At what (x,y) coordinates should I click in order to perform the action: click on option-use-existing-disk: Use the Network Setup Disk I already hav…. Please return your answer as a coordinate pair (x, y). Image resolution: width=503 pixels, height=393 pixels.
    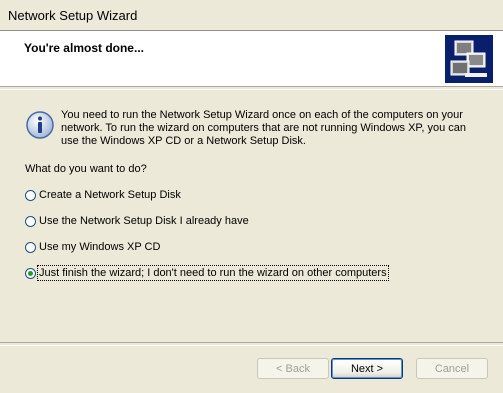
    Looking at the image, I should click on (137, 221).